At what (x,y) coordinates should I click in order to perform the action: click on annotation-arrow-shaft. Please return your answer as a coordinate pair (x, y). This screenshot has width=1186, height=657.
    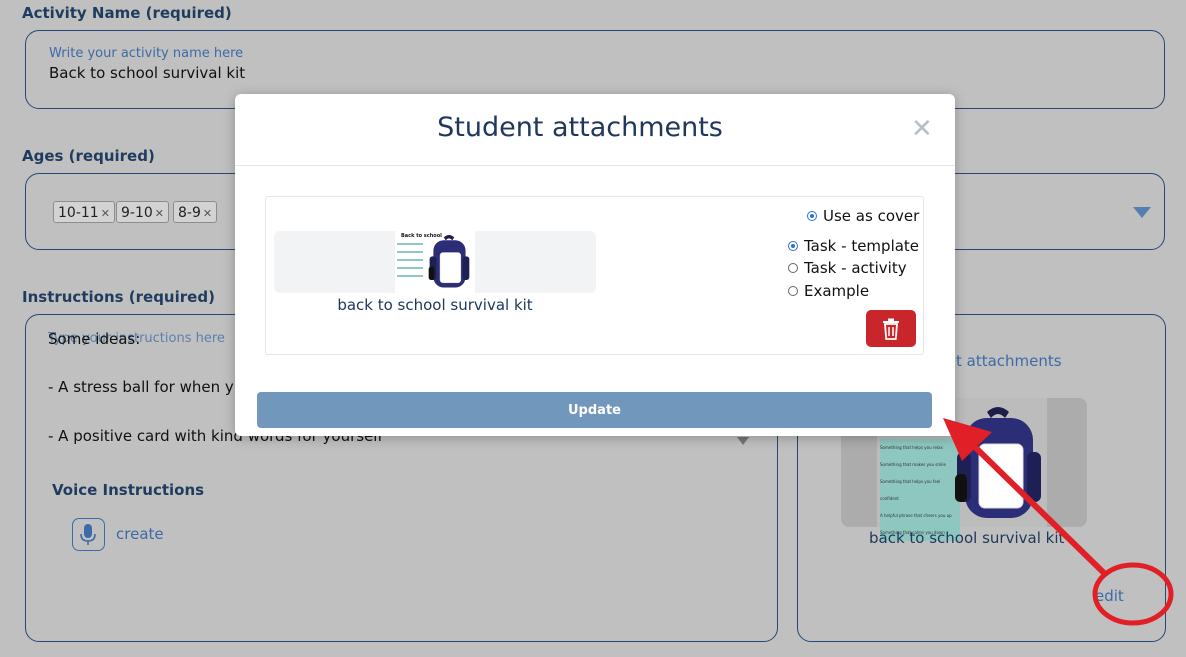
    Looking at the image, I should click on (1039, 510).